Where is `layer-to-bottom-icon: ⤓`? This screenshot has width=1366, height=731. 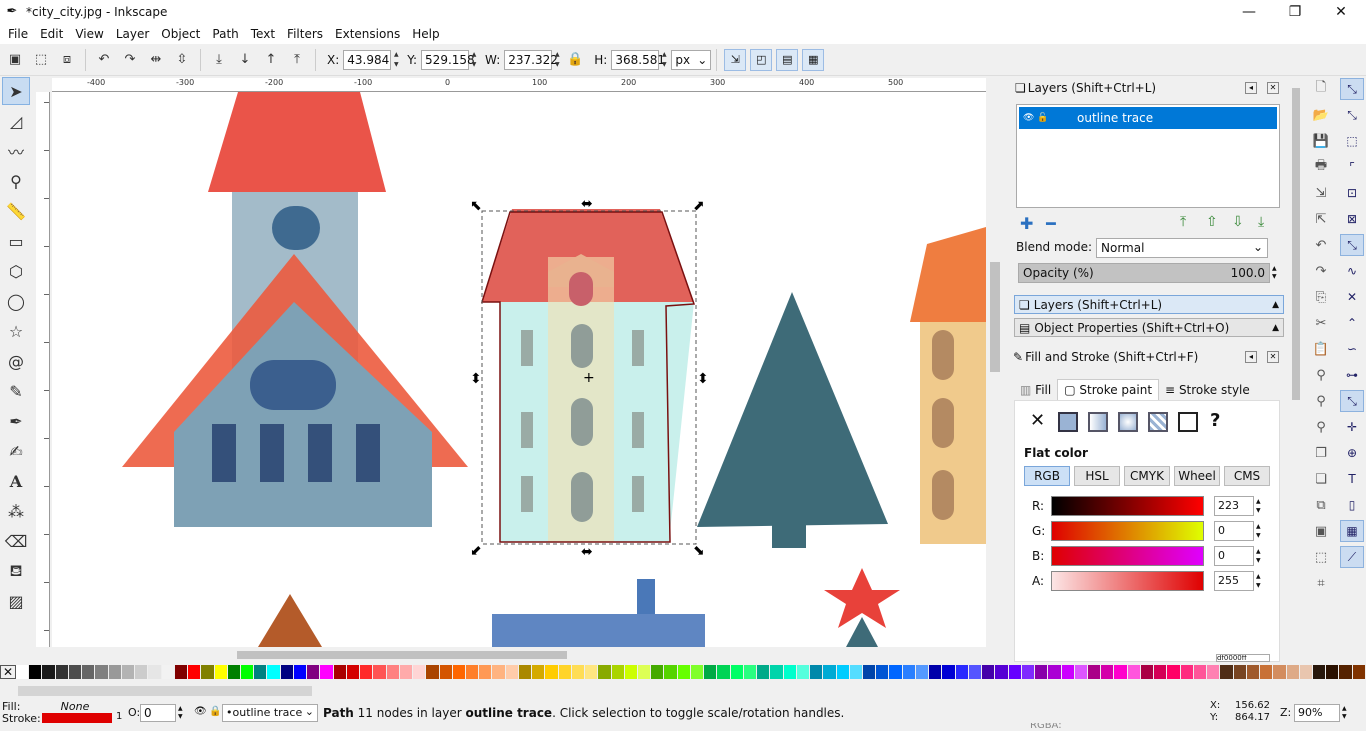
layer-to-bottom-icon: ⤓ is located at coordinates (1261, 222).